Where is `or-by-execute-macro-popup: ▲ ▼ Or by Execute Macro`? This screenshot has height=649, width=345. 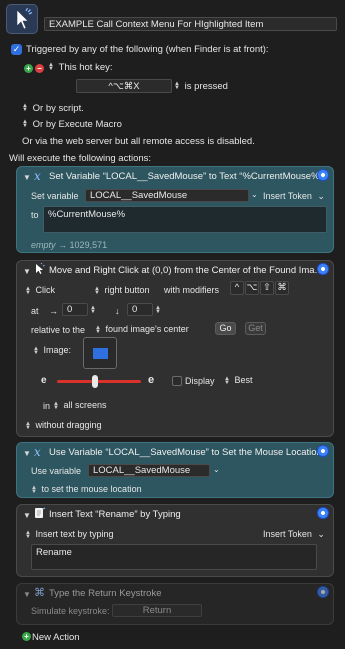 or-by-execute-macro-popup: ▲ ▼ Or by Execute Macro is located at coordinates (72, 124).